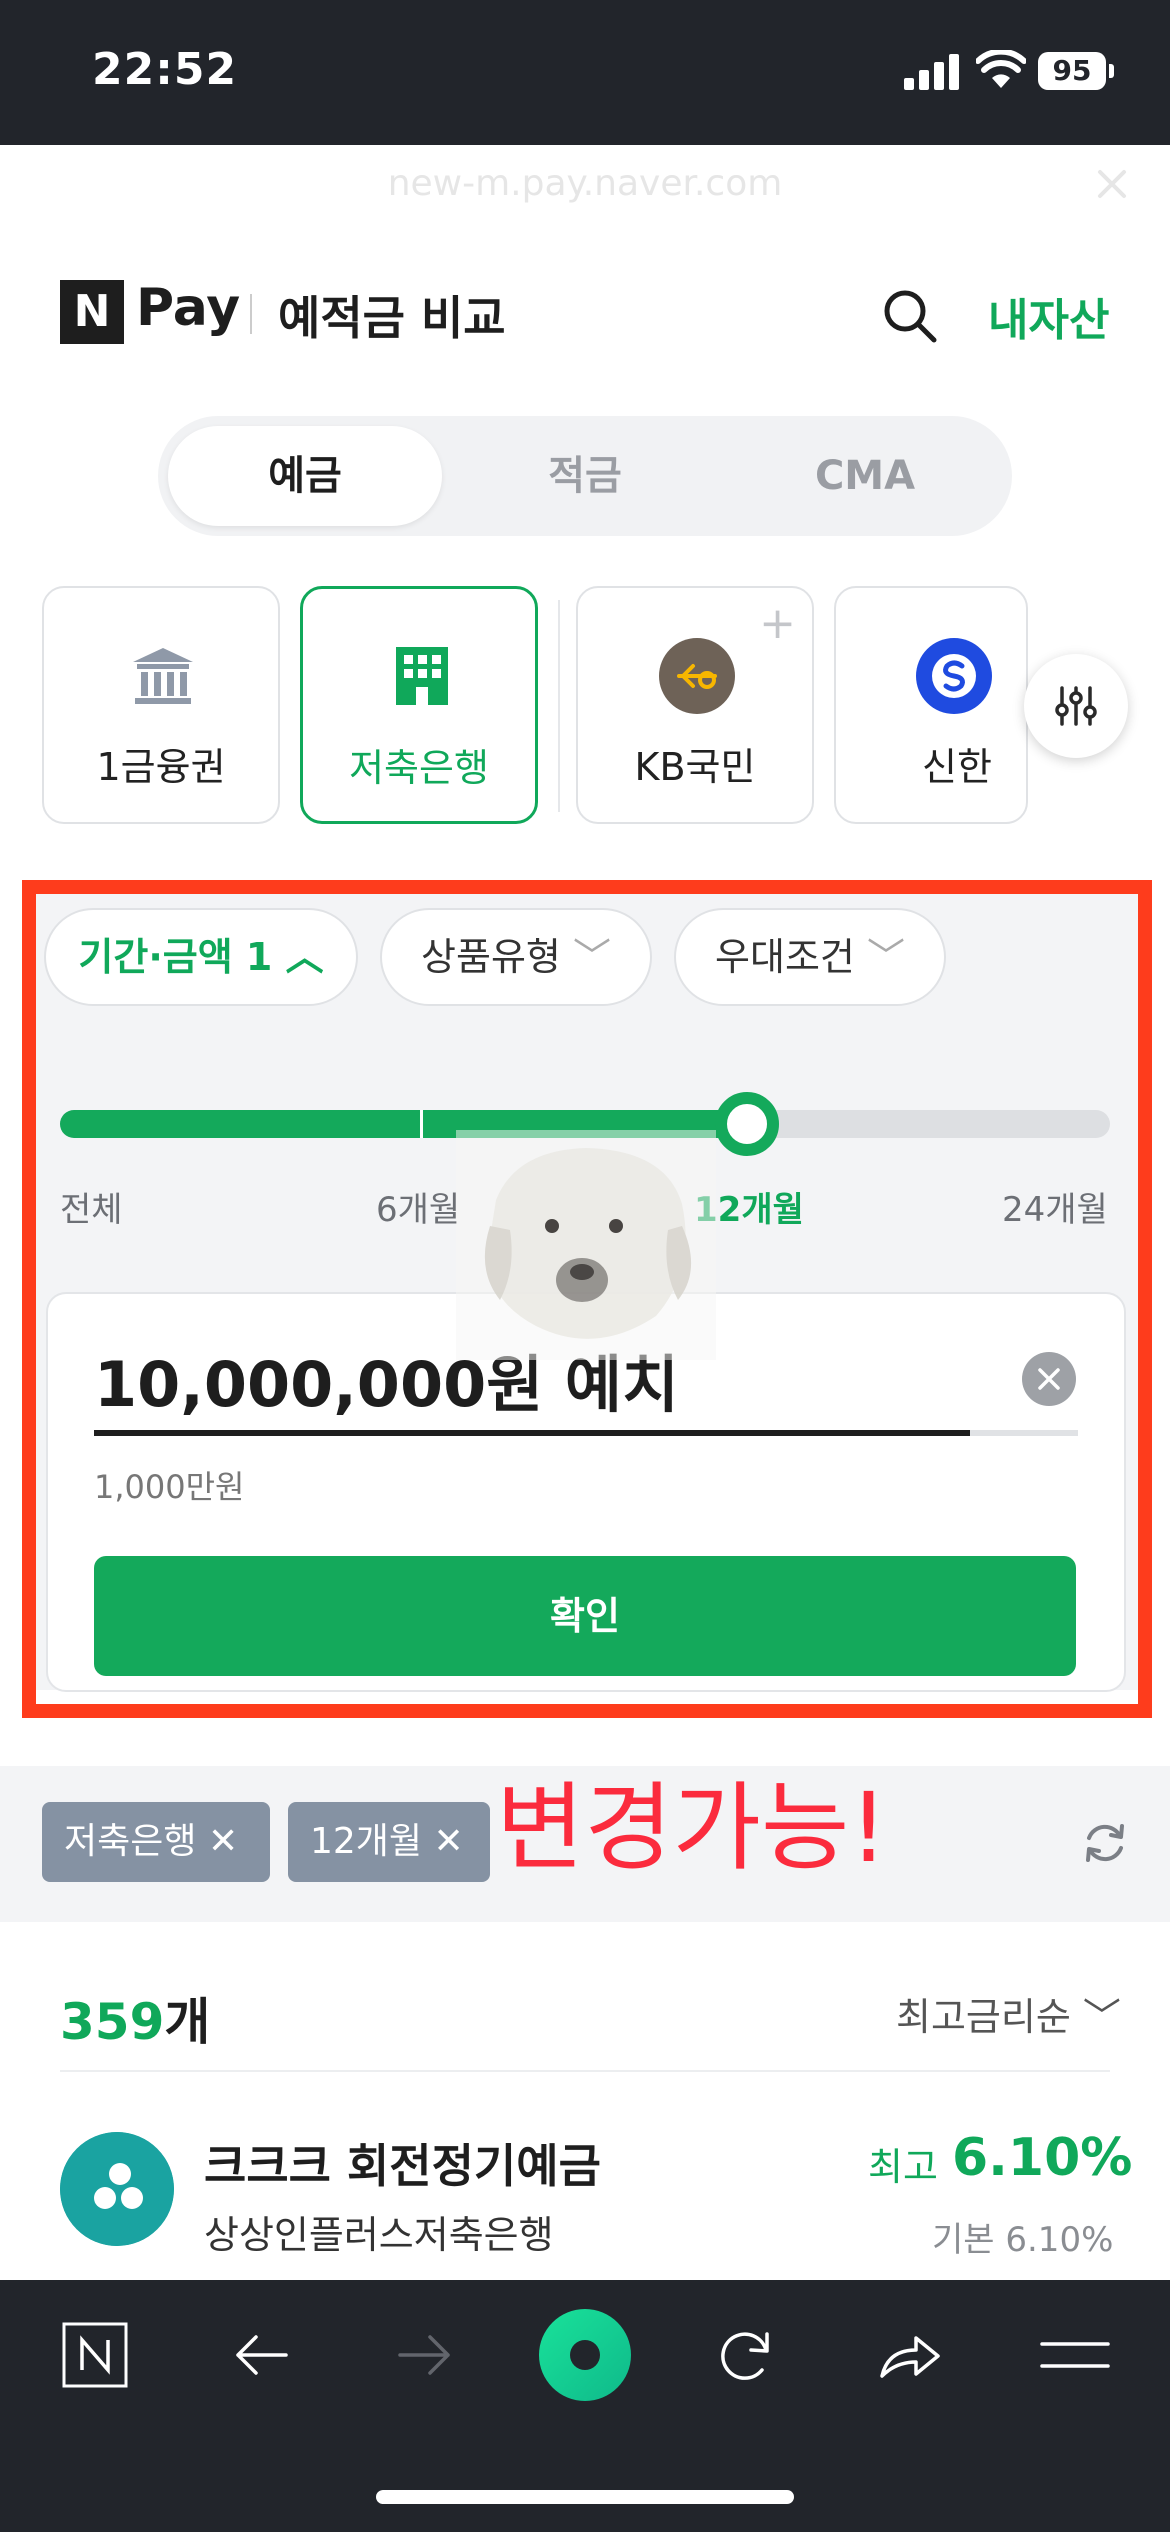 Image resolution: width=1170 pixels, height=2532 pixels. What do you see at coordinates (695, 767) in the screenshot?
I see `bank-card-label: KB국민` at bounding box center [695, 767].